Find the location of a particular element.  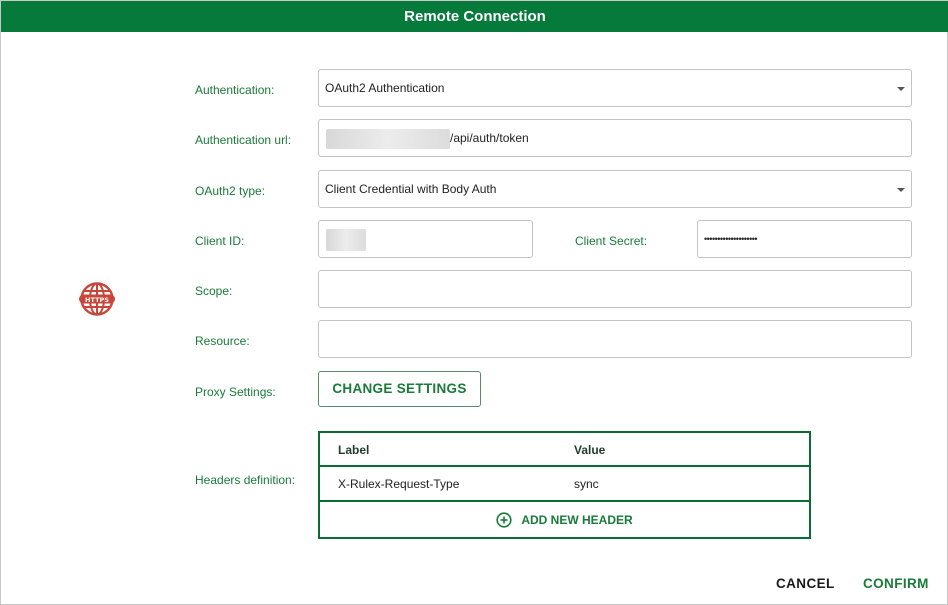

add-new-header-button: ADD NEW HEADER is located at coordinates (564, 519).